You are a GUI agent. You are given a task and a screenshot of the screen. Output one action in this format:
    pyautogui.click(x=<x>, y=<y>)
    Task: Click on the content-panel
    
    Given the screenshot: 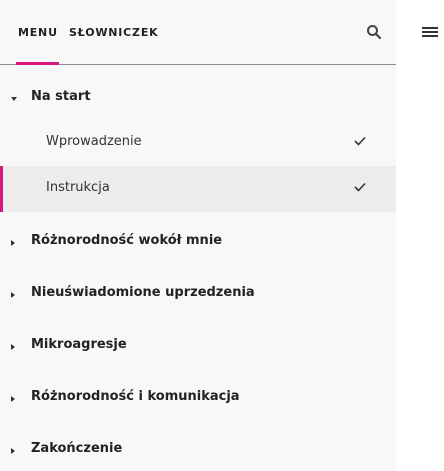 What is the action you would take?
    pyautogui.click(x=420, y=235)
    